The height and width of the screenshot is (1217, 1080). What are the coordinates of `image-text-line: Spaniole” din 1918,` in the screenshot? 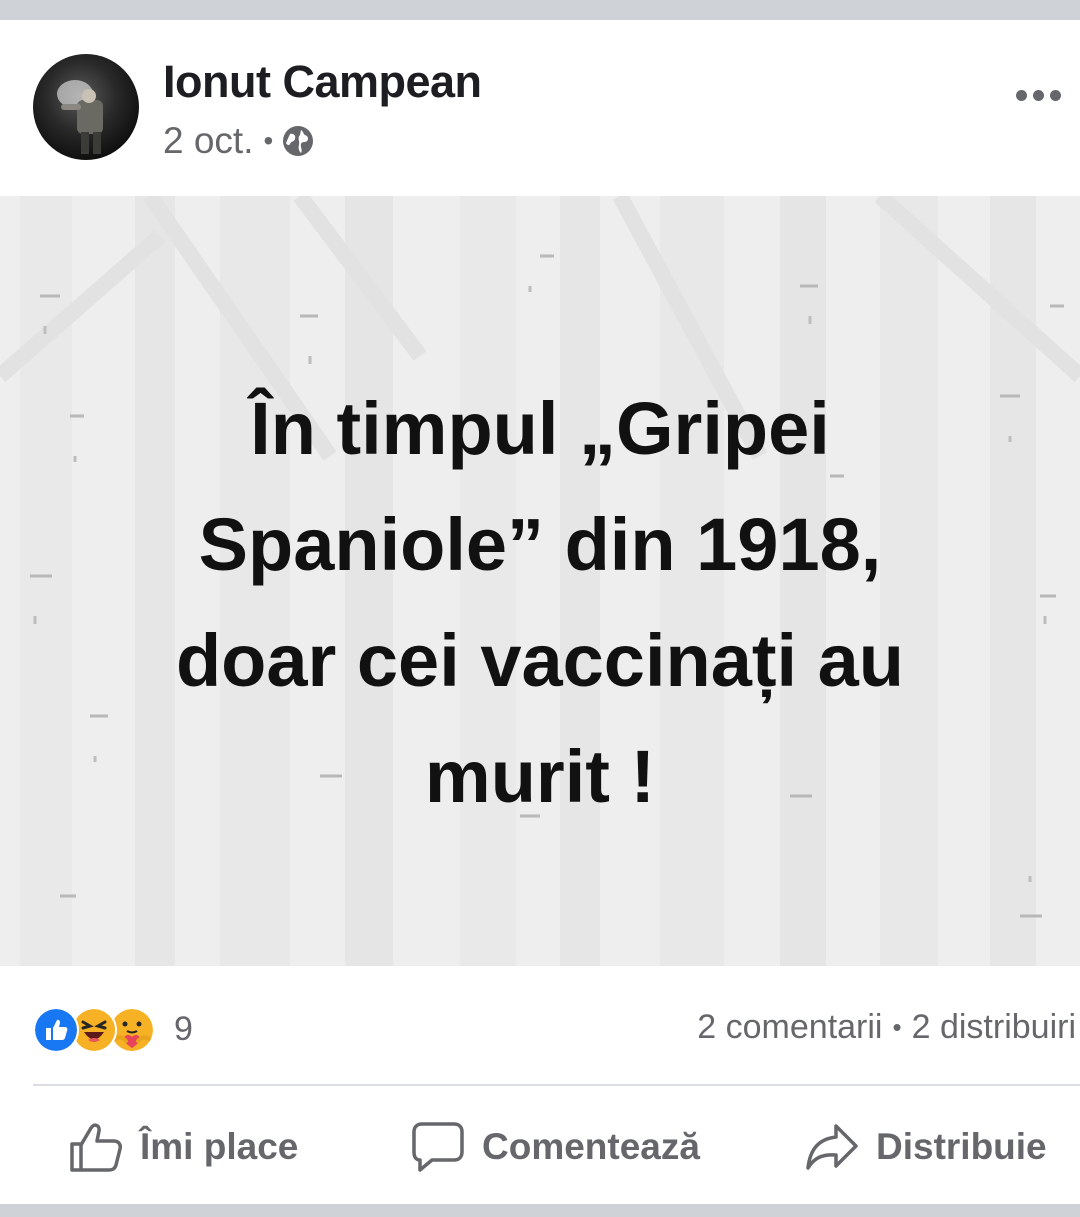 It's located at (540, 544).